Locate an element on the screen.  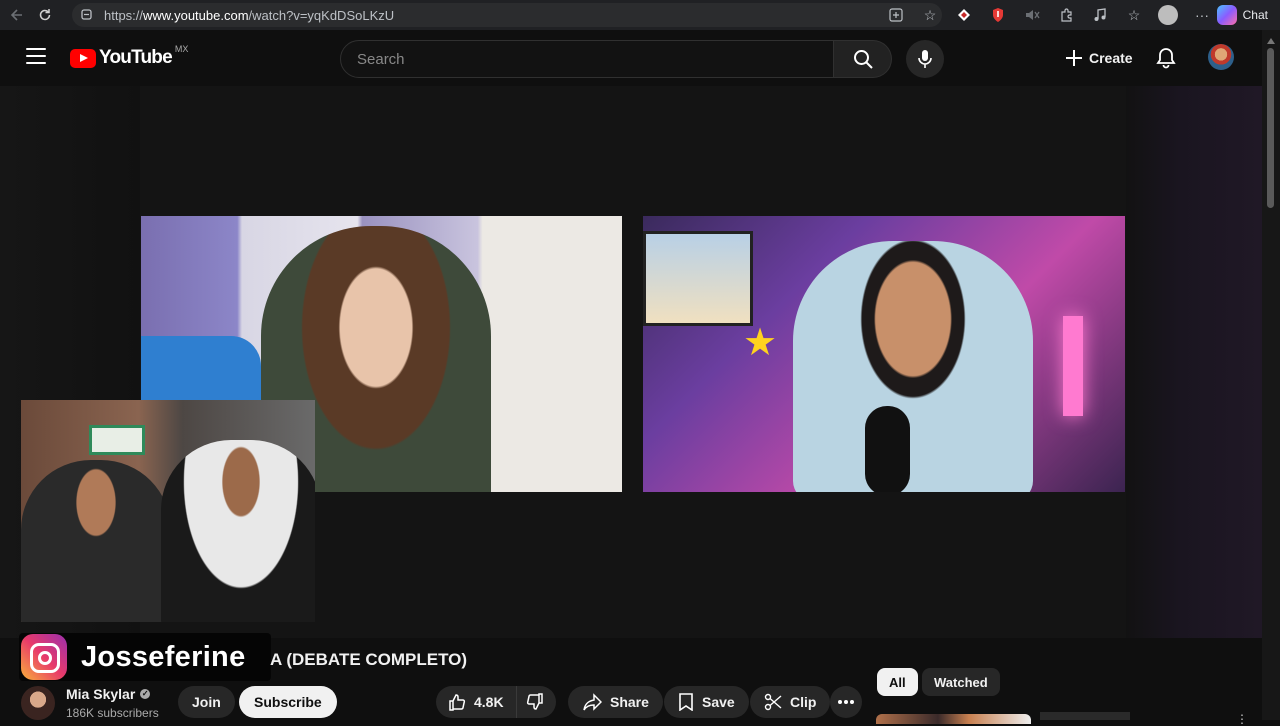
youtube-play-icon is located at coordinates (83, 58).